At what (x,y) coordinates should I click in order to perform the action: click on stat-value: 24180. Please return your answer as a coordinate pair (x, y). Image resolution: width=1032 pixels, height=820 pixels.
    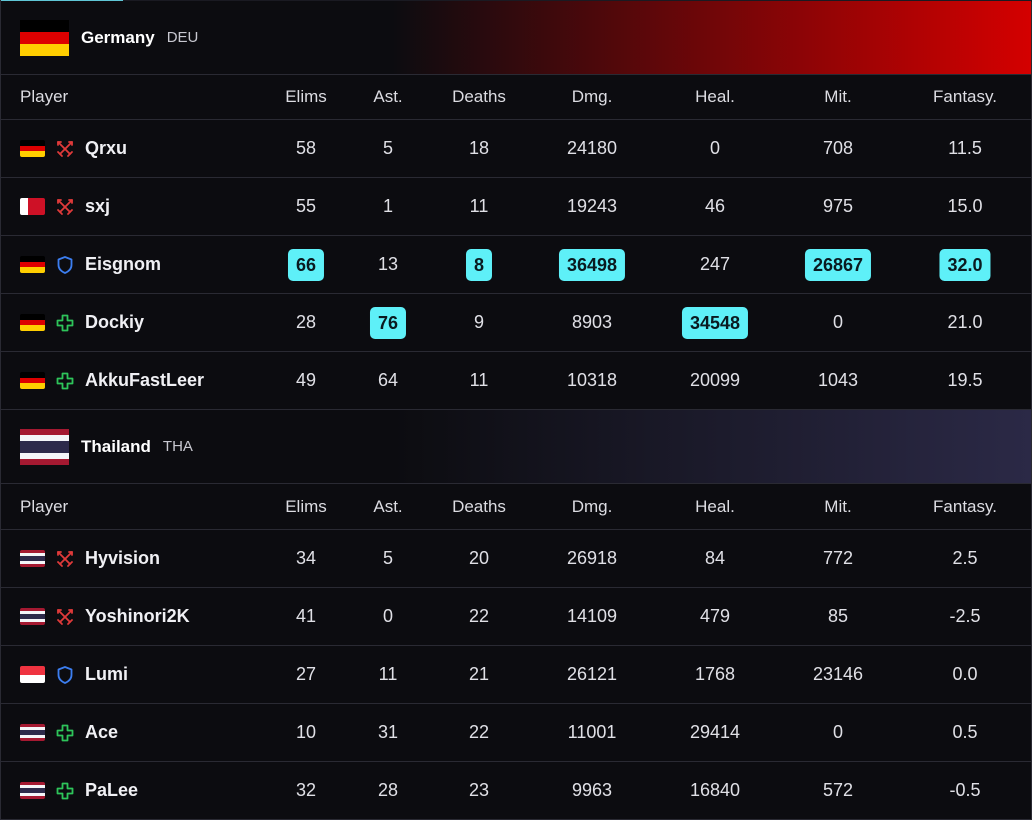
    Looking at the image, I should click on (592, 148).